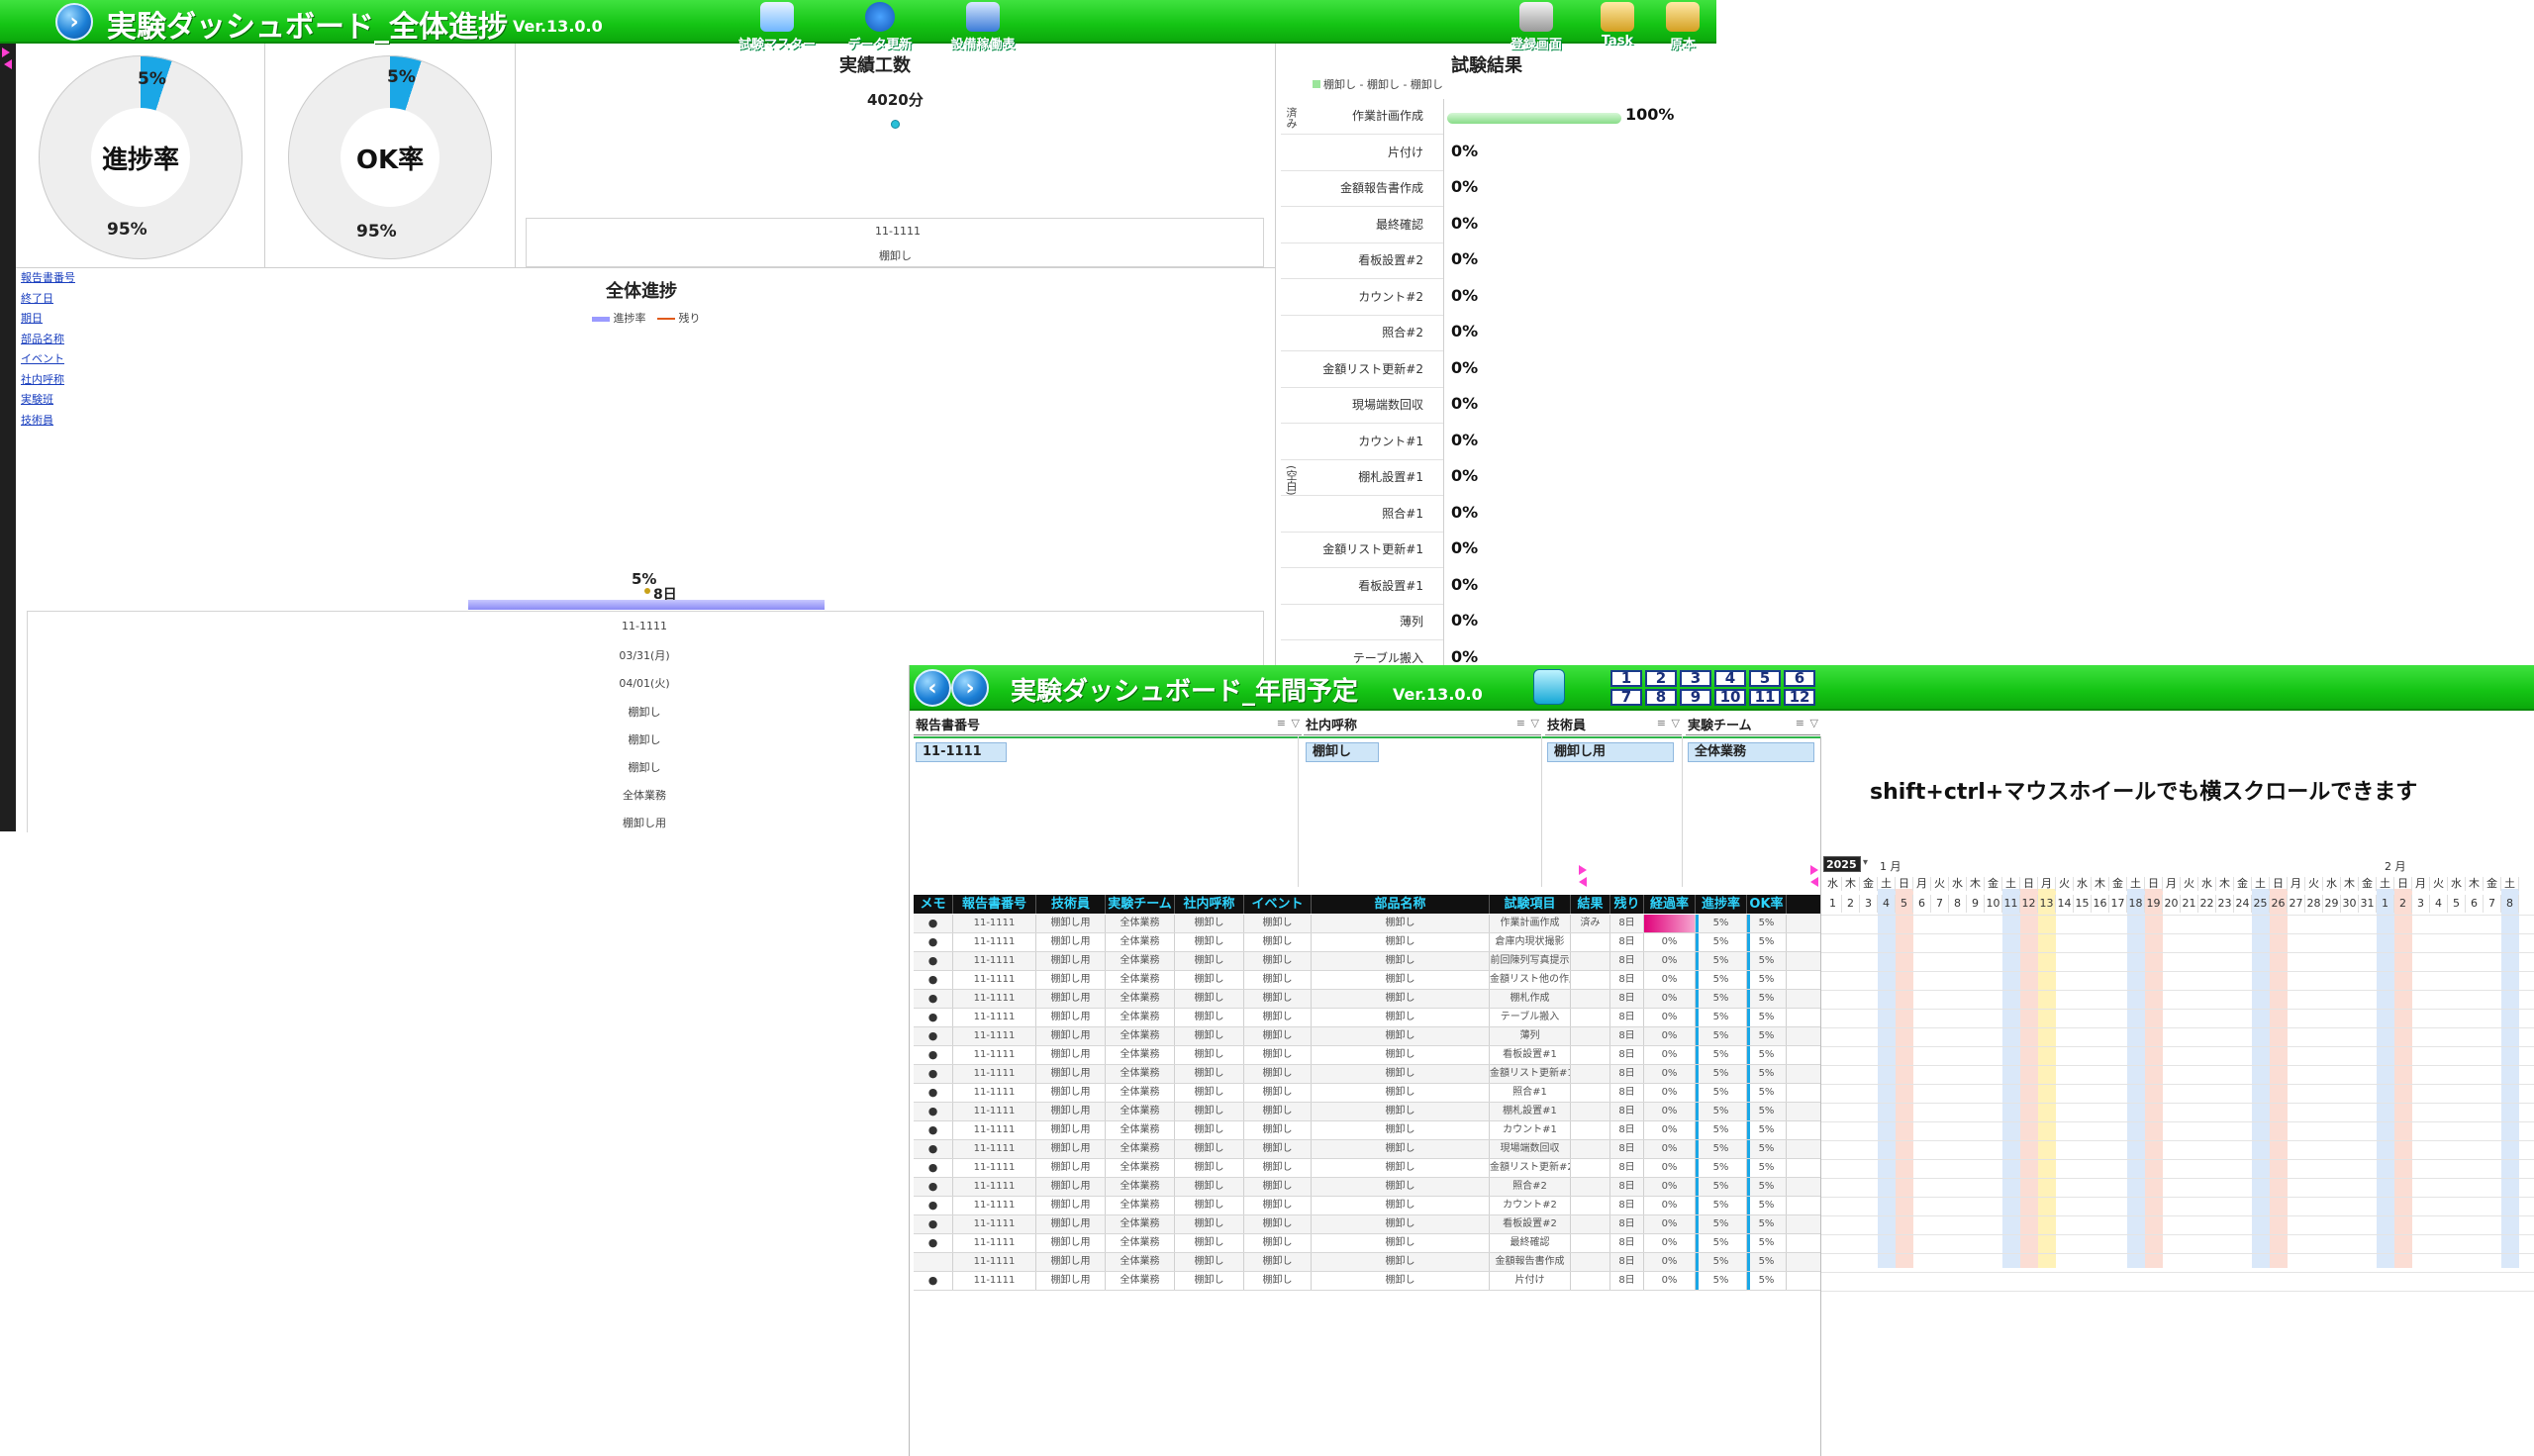 The height and width of the screenshot is (1456, 2534). What do you see at coordinates (1696, 698) in the screenshot?
I see `month-button-9: 9` at bounding box center [1696, 698].